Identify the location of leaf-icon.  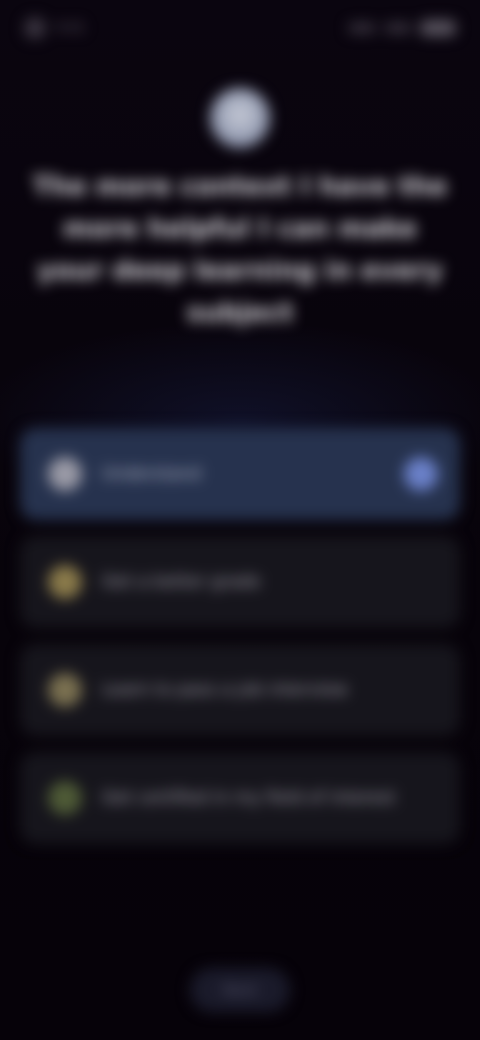
(65, 798).